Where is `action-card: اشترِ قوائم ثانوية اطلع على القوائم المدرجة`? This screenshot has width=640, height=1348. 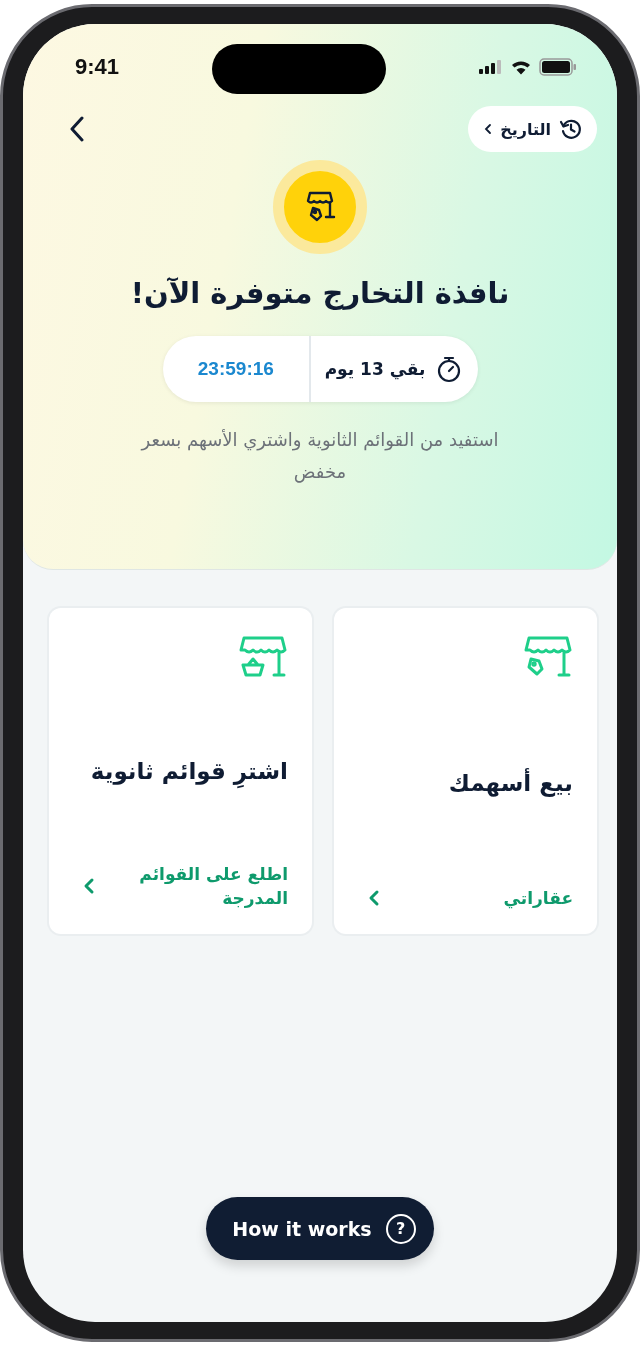
action-card: اشترِ قوائم ثانوية اطلع على القوائم المدرجة is located at coordinates (180, 771).